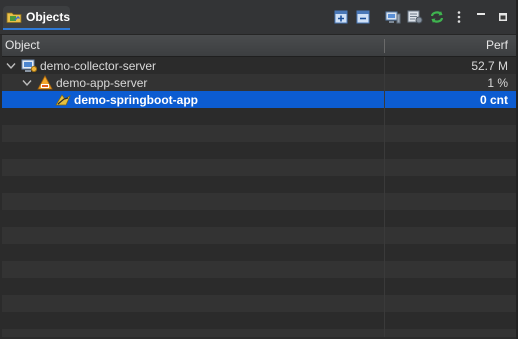 The height and width of the screenshot is (339, 518). What do you see at coordinates (14, 17) in the screenshot?
I see `objects-folder-icon` at bounding box center [14, 17].